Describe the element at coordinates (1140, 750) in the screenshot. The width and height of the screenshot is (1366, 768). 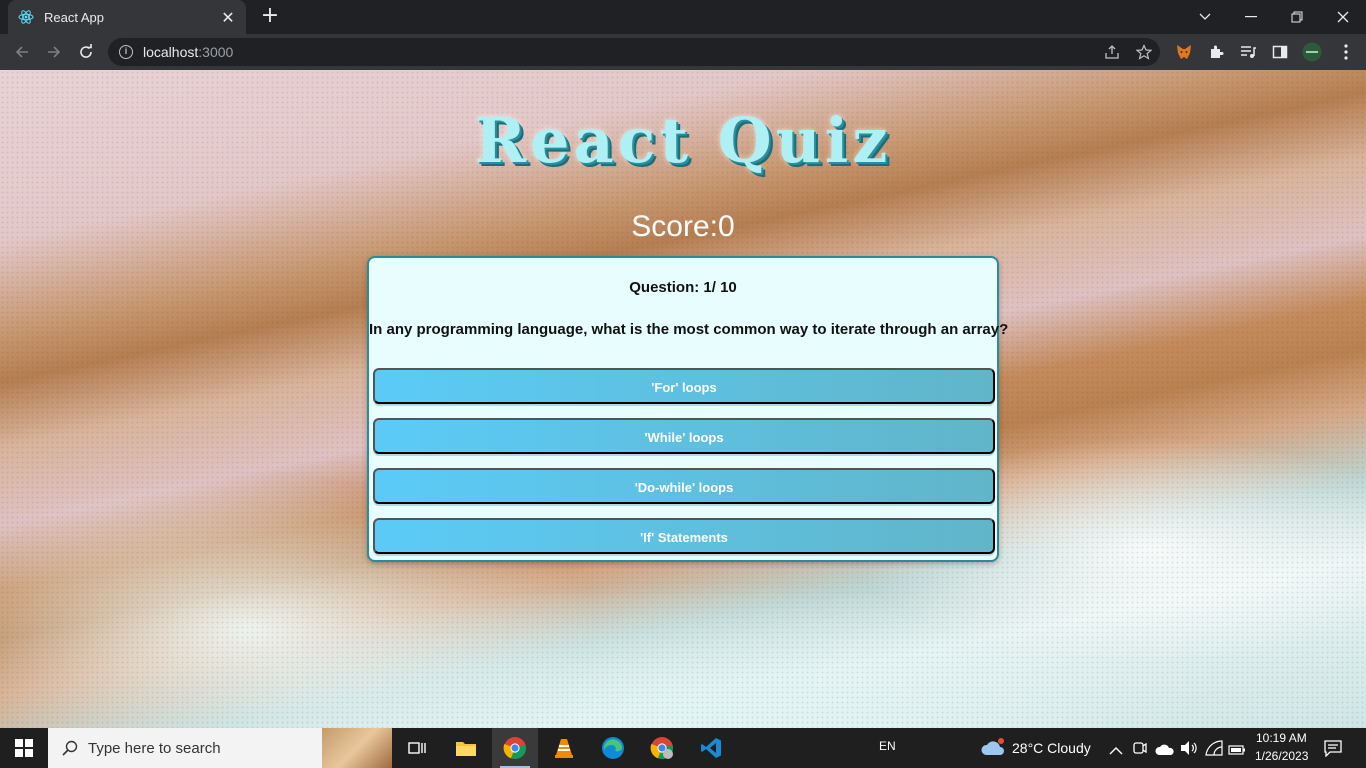
I see `meet-now-icon` at that location.